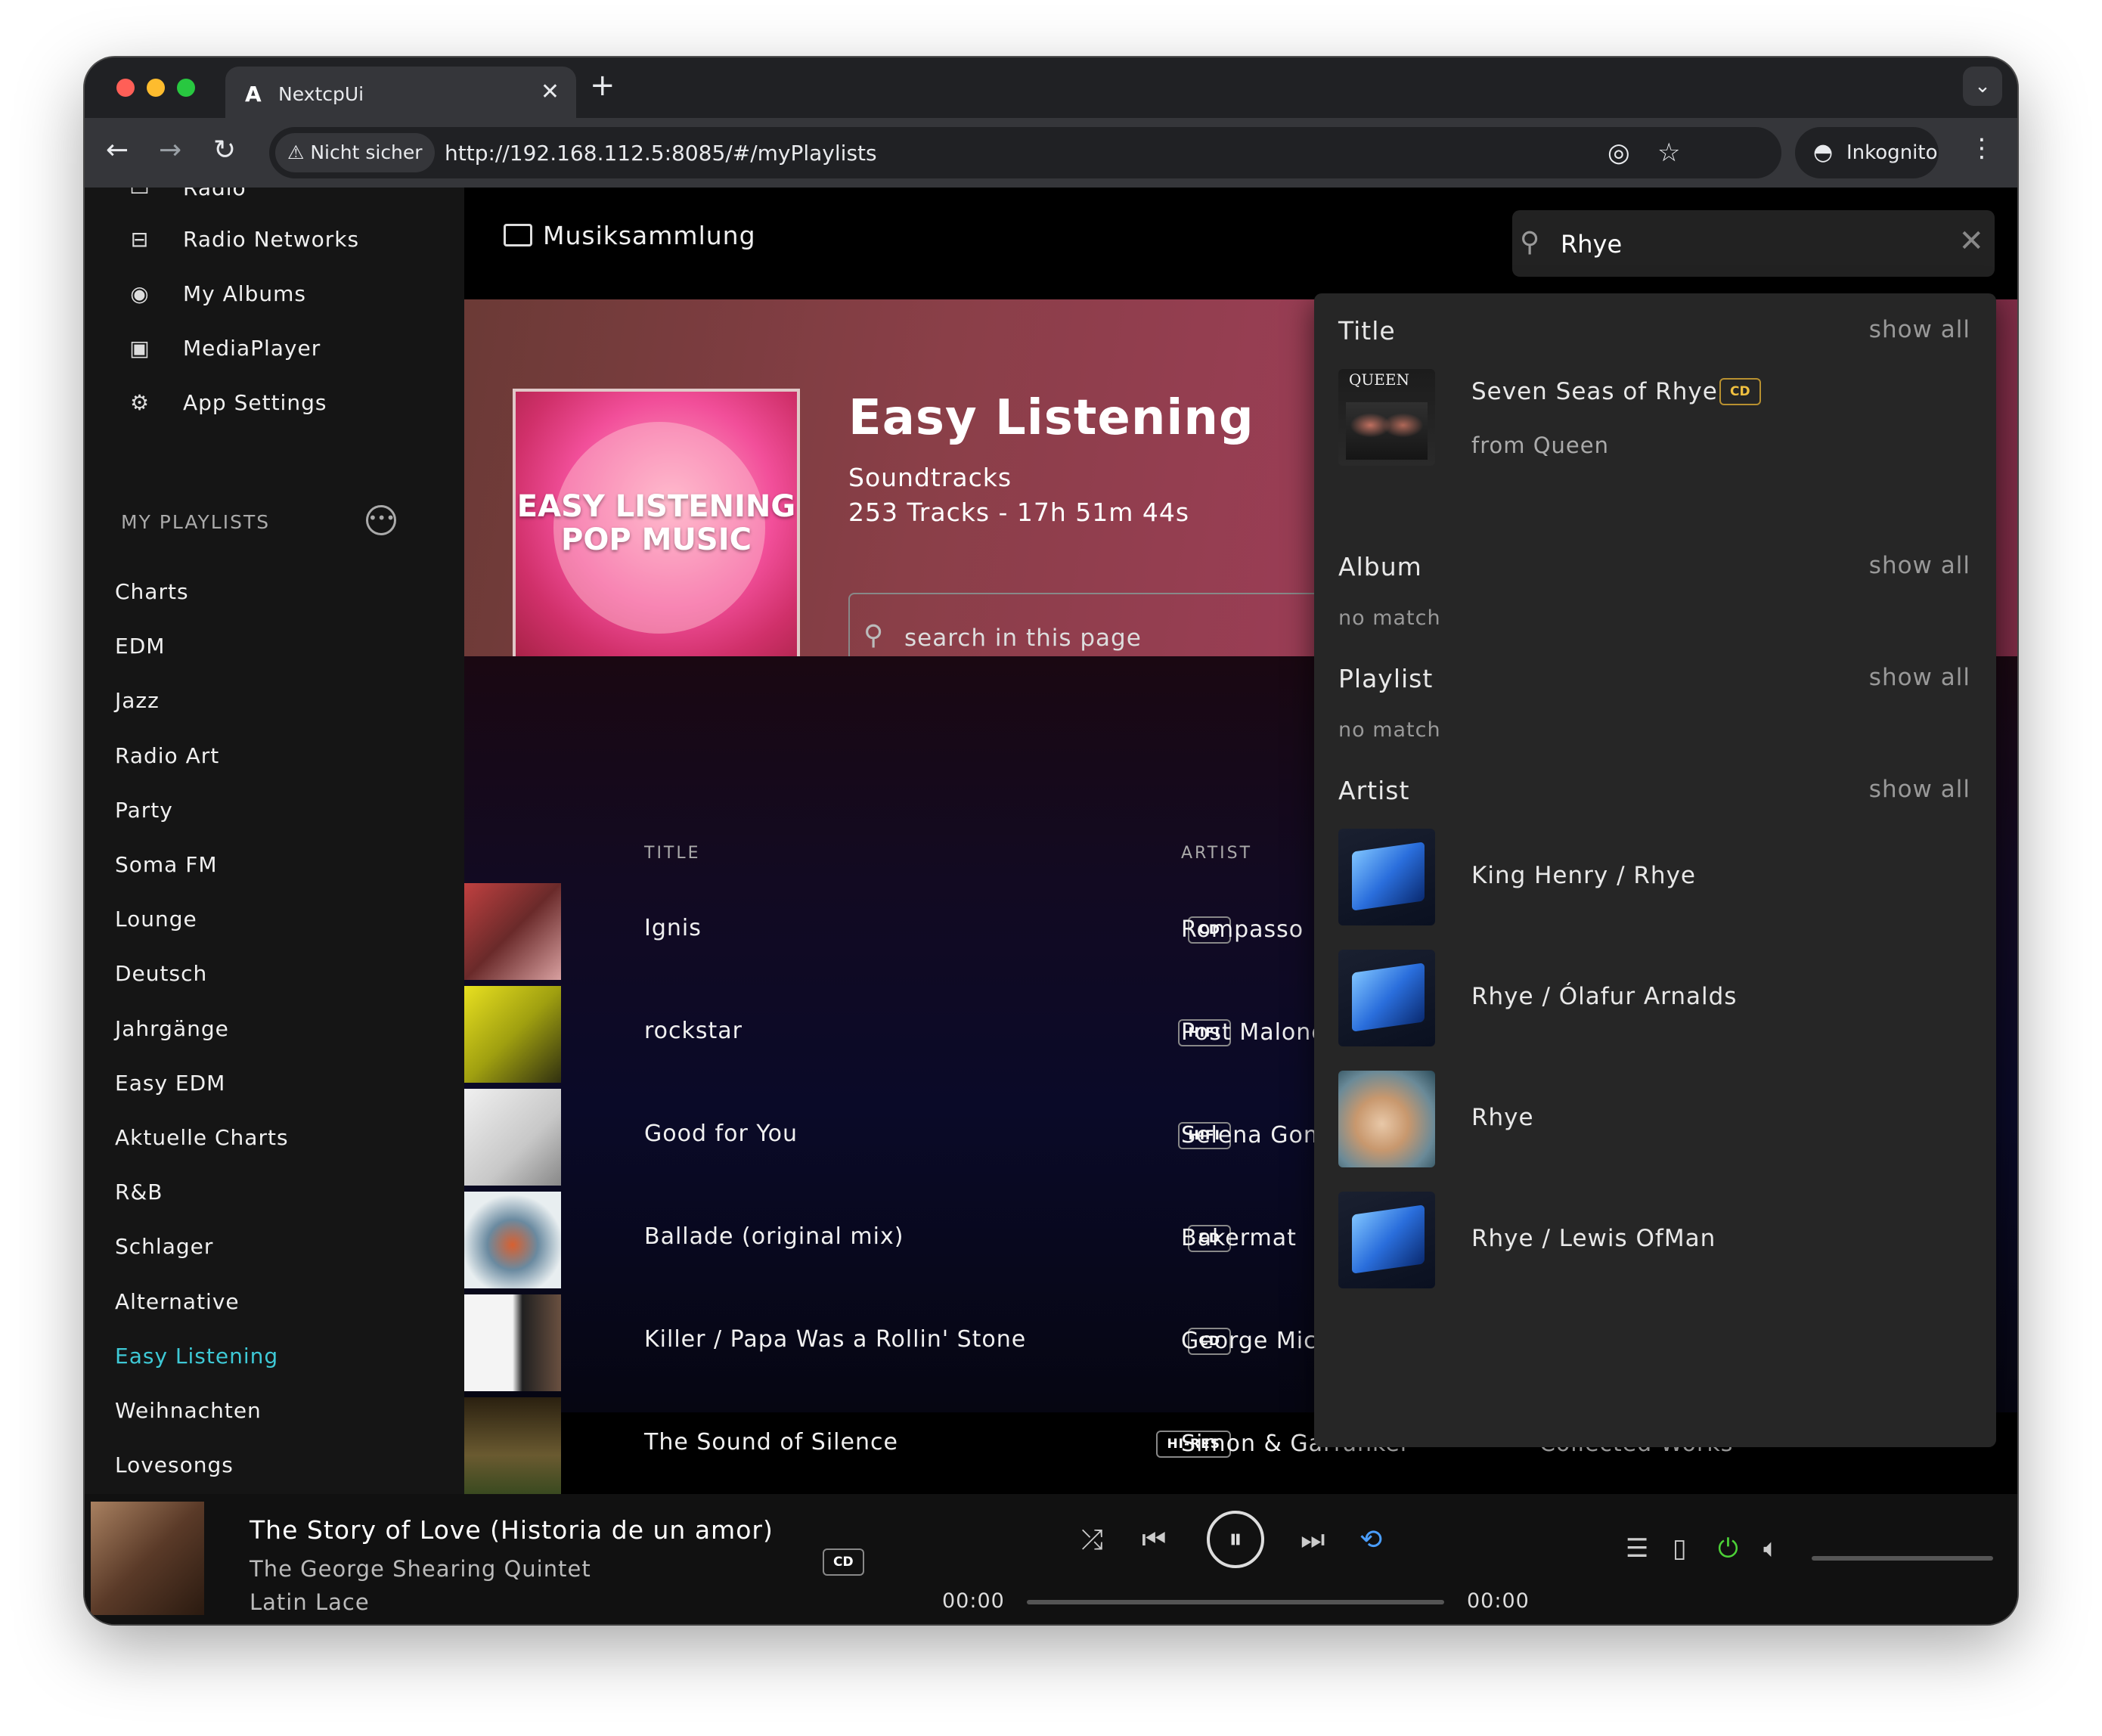 Image resolution: width=2102 pixels, height=1736 pixels. Describe the element at coordinates (672, 853) in the screenshot. I see `column-header-title: TITLE` at that location.